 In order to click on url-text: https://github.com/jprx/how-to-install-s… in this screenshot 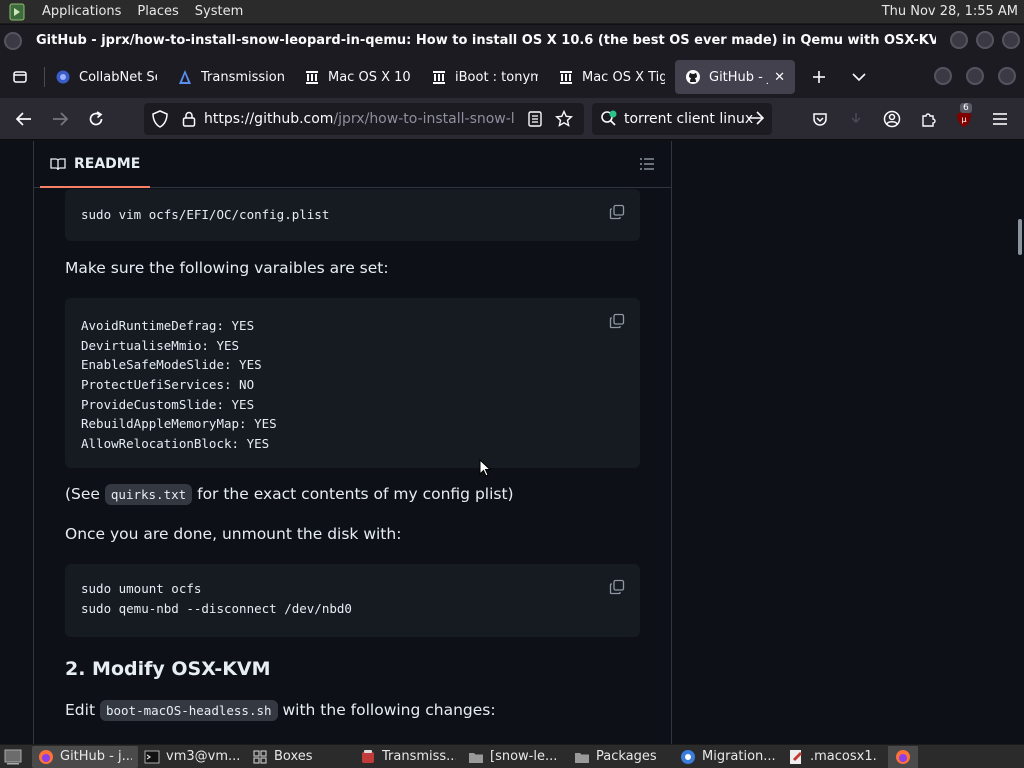, I will do `click(359, 119)`.